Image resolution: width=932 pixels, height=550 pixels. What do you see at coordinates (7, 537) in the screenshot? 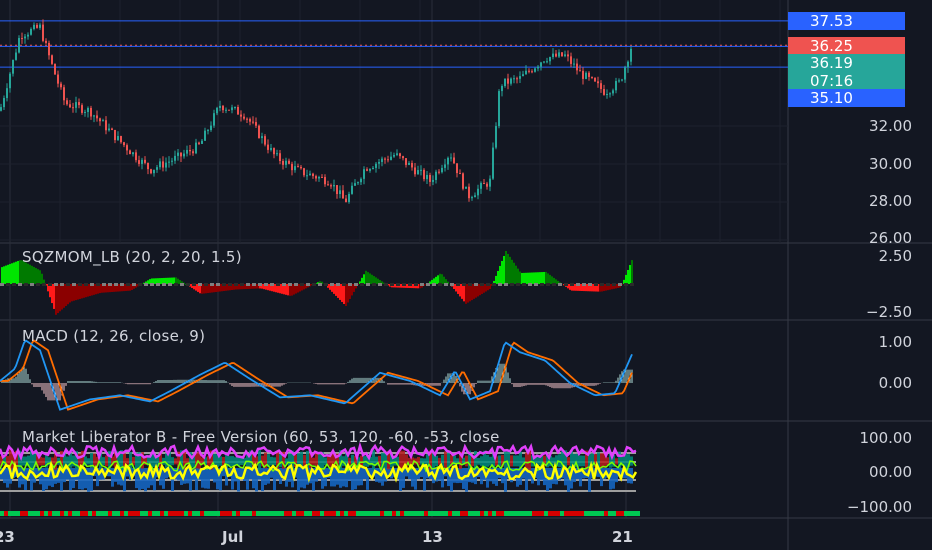
I see `time-axis-label: 23` at bounding box center [7, 537].